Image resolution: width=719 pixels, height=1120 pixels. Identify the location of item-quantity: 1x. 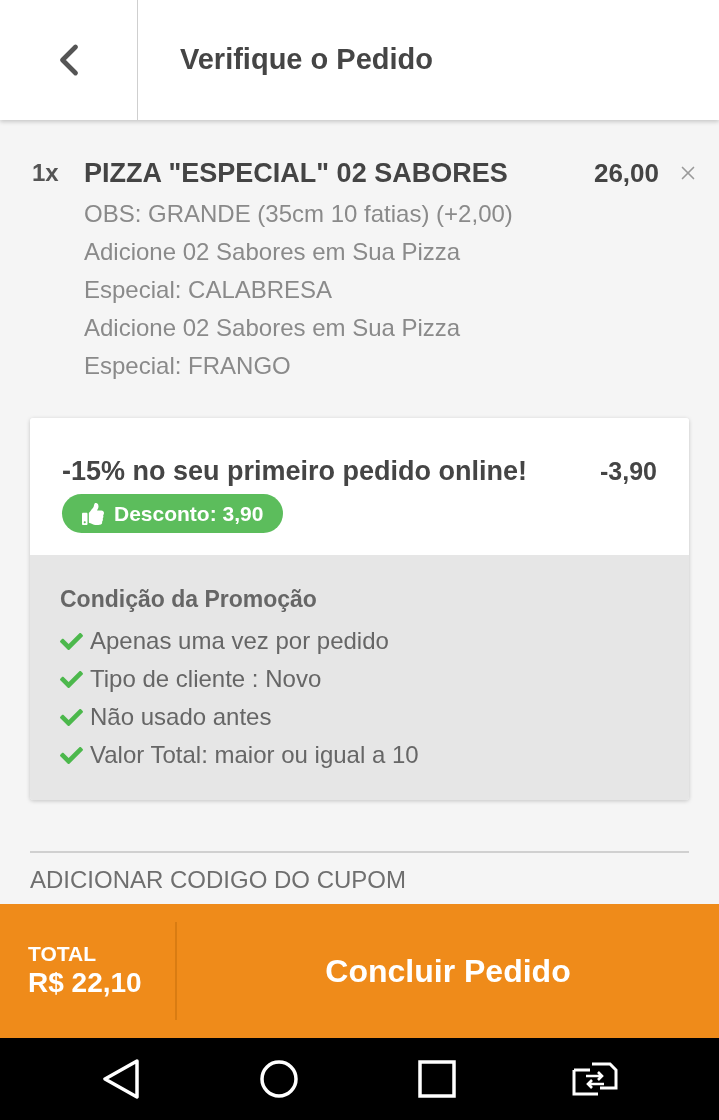
(46, 173).